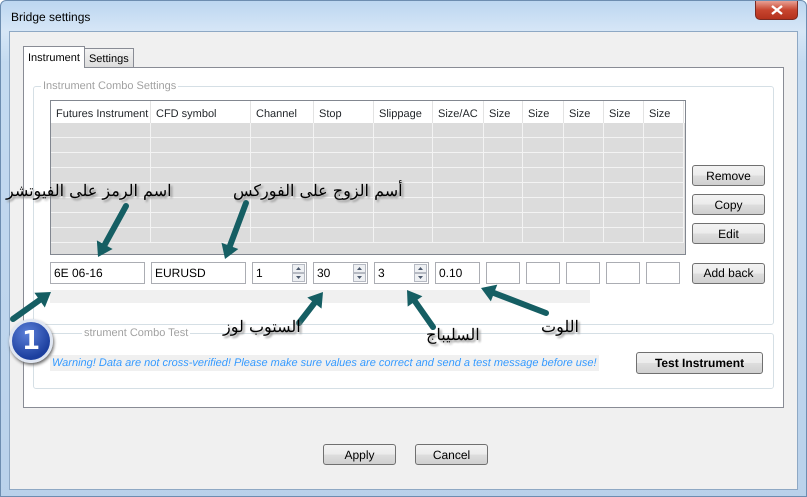 The width and height of the screenshot is (807, 497). What do you see at coordinates (101, 112) in the screenshot?
I see `column-header: Futures Instrument` at bounding box center [101, 112].